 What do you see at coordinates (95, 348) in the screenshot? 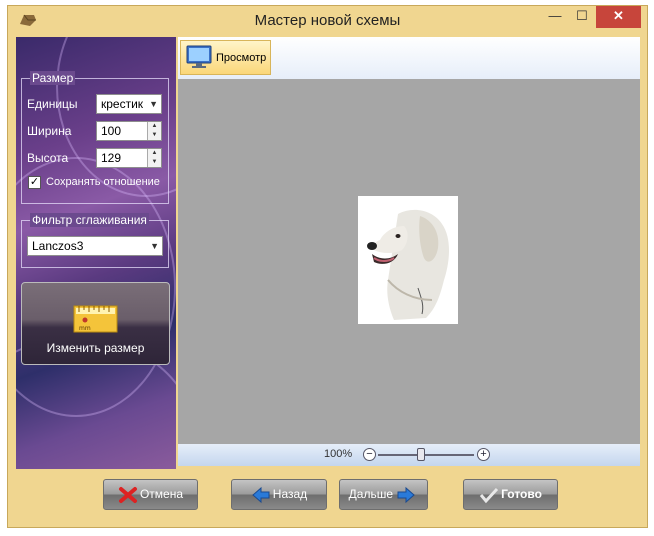
I see `resize-button-label: Изменить размер` at bounding box center [95, 348].